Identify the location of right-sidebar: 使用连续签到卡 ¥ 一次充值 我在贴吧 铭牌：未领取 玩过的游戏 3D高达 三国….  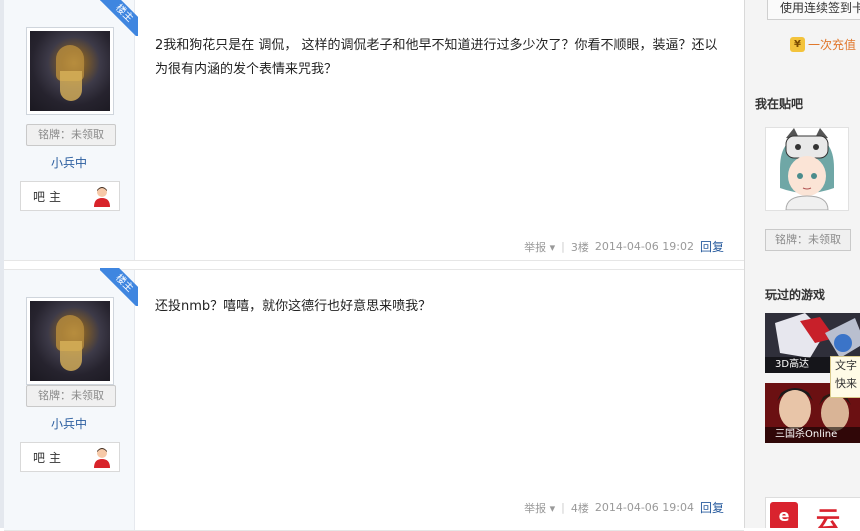
(802, 264).